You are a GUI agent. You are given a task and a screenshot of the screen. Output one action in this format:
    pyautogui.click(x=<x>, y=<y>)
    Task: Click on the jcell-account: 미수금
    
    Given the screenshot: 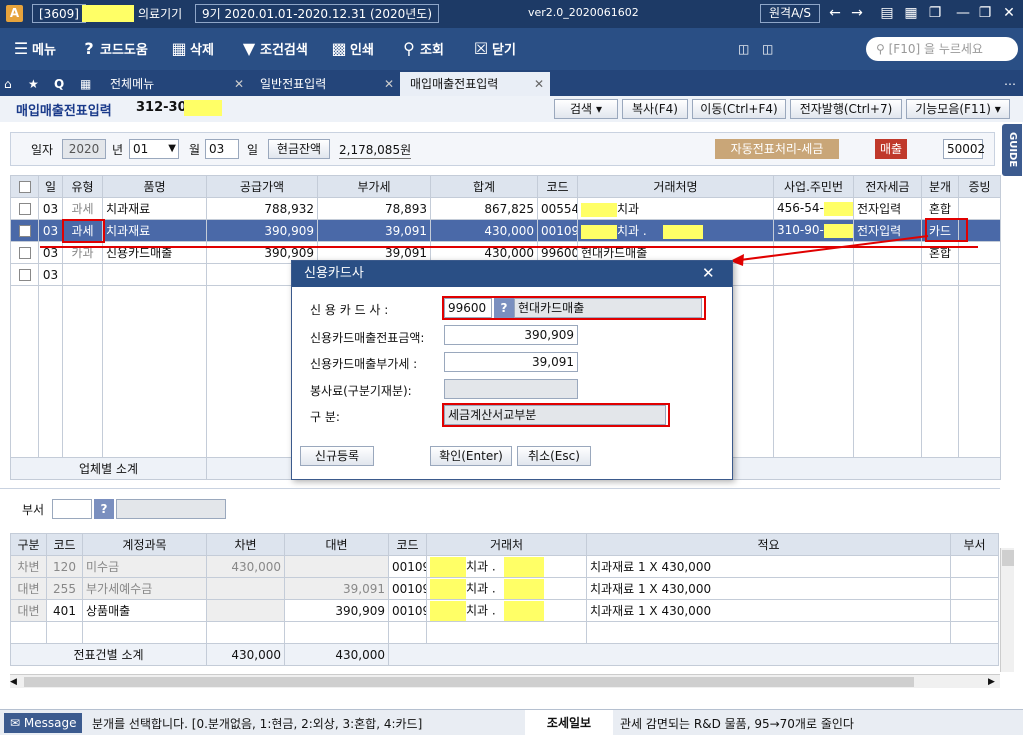 What is the action you would take?
    pyautogui.click(x=144, y=566)
    